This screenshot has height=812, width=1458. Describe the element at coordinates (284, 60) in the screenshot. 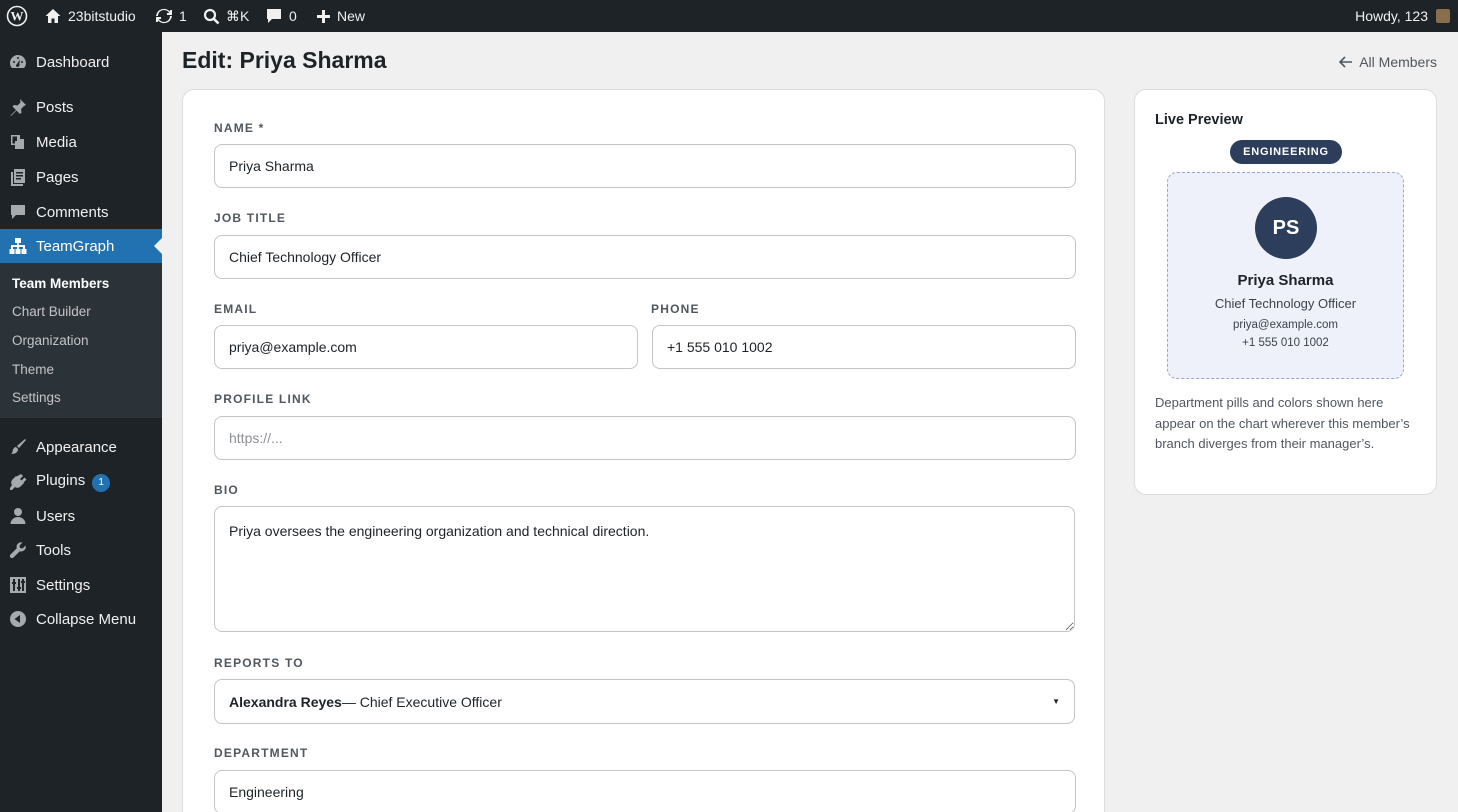

I see `page-title: Edit: Priya Sharma` at that location.